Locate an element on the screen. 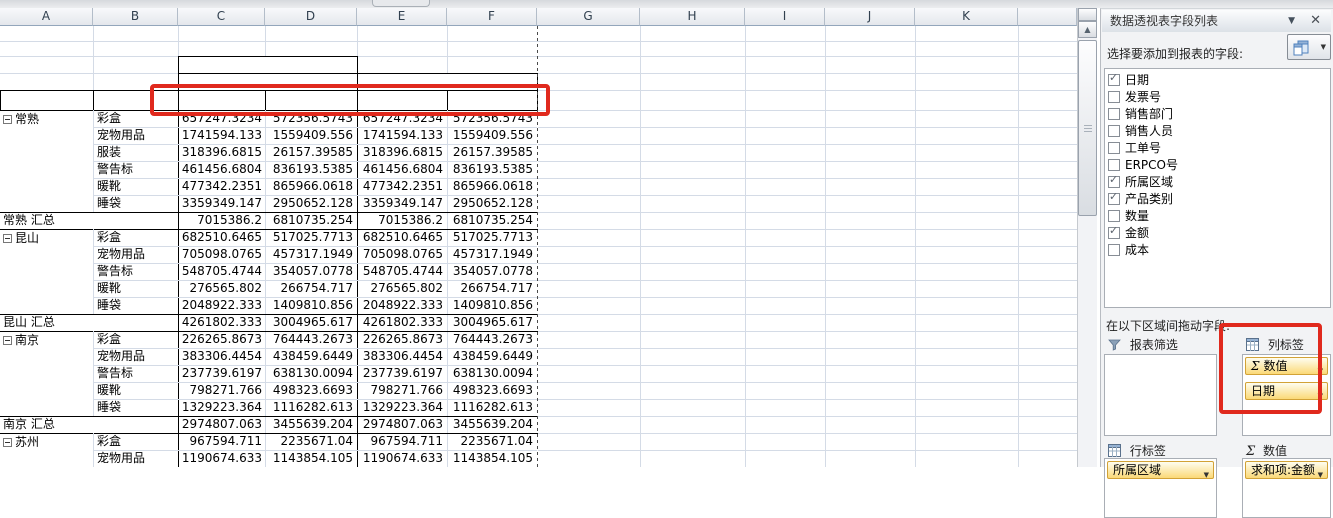 The width and height of the screenshot is (1333, 518). column-header: C is located at coordinates (221, 17).